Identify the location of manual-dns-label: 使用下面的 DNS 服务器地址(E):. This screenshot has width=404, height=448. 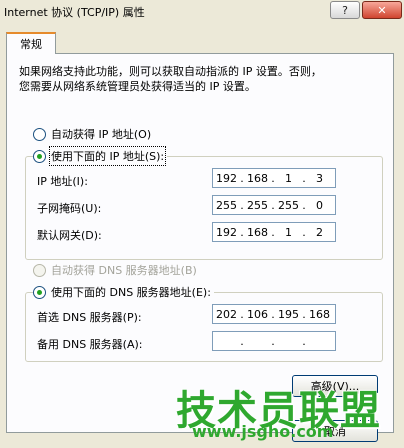
(131, 292).